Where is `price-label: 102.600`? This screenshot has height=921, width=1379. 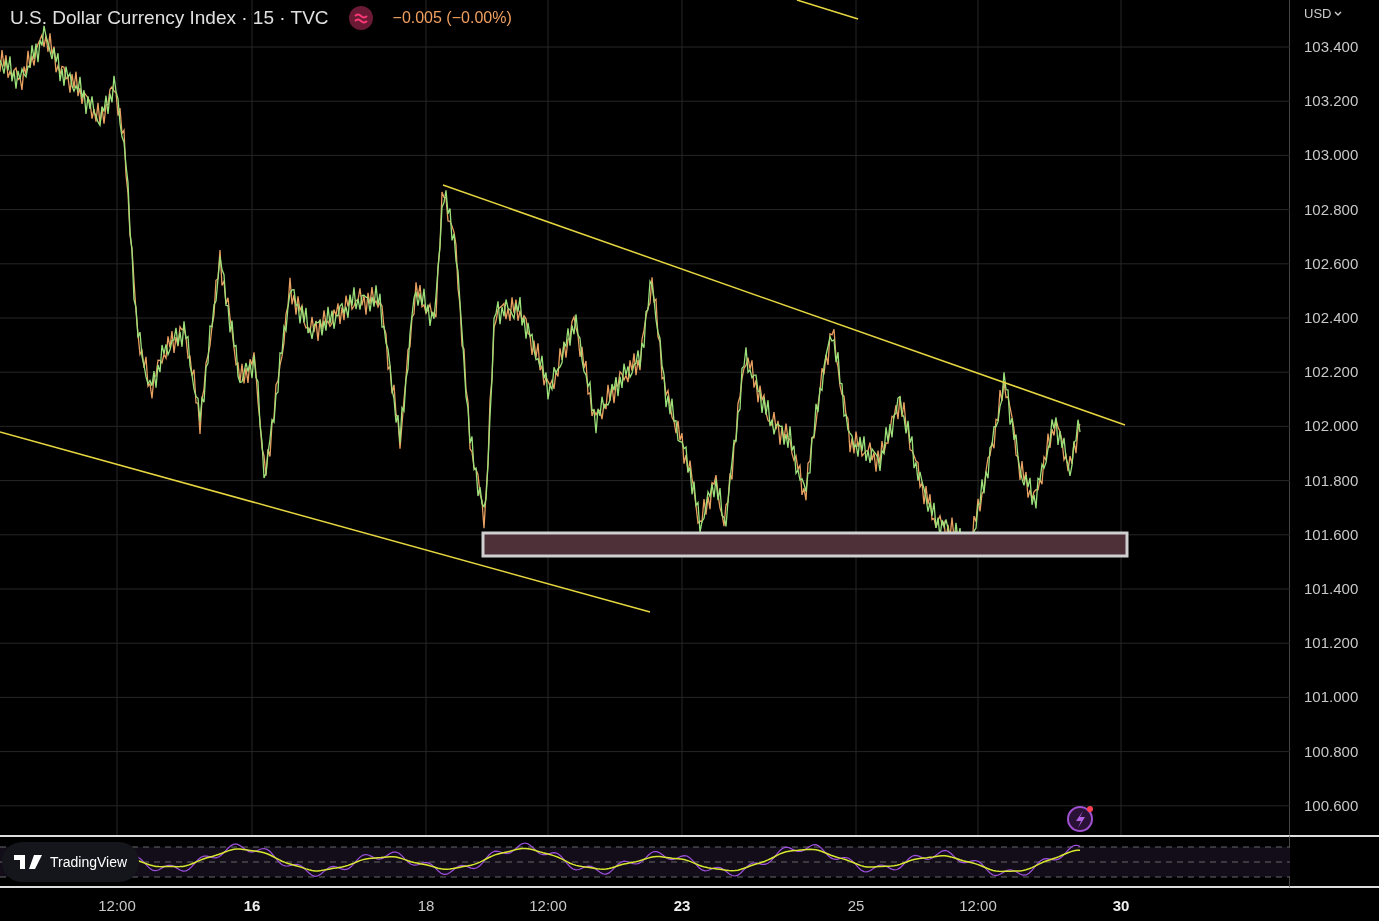
price-label: 102.600 is located at coordinates (1331, 263).